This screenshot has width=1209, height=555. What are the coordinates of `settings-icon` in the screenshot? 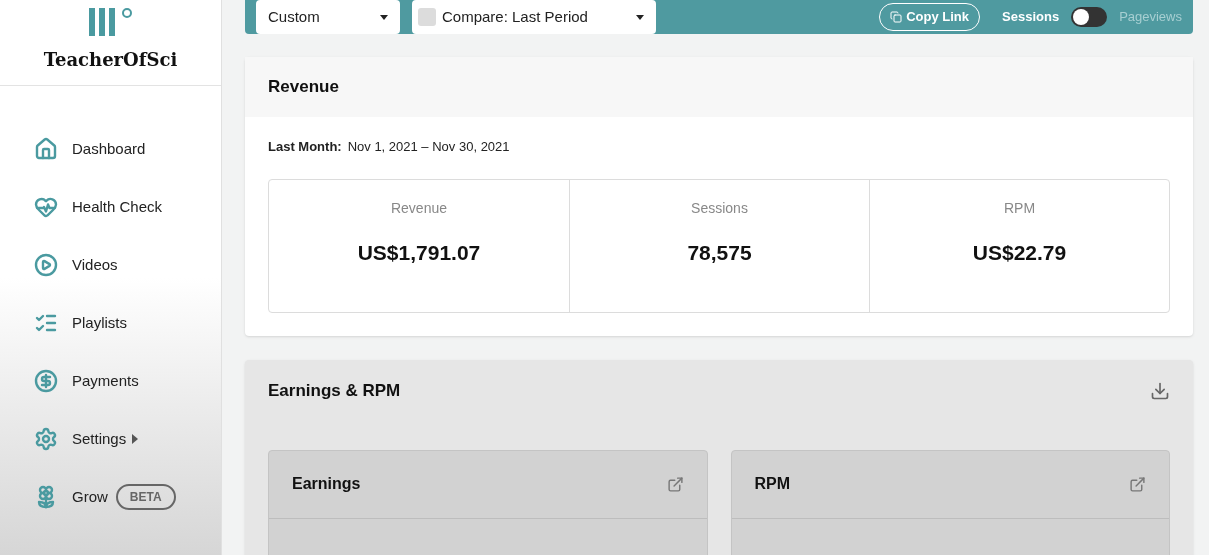 It's located at (46, 439).